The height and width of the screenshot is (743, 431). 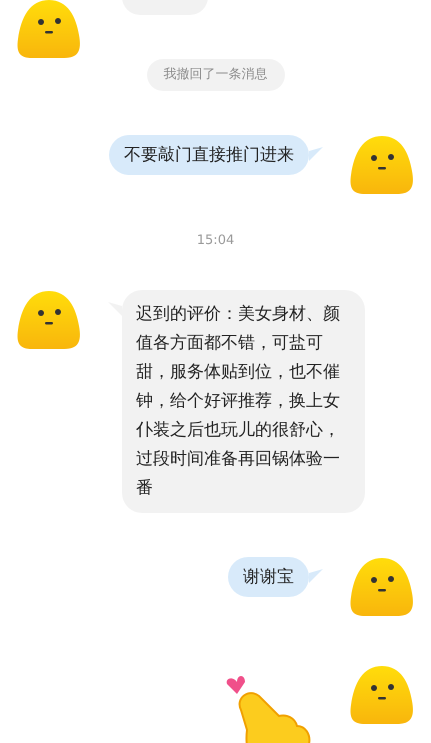 What do you see at coordinates (209, 154) in the screenshot?
I see `message-bubble: 不要敲门直接推门进来` at bounding box center [209, 154].